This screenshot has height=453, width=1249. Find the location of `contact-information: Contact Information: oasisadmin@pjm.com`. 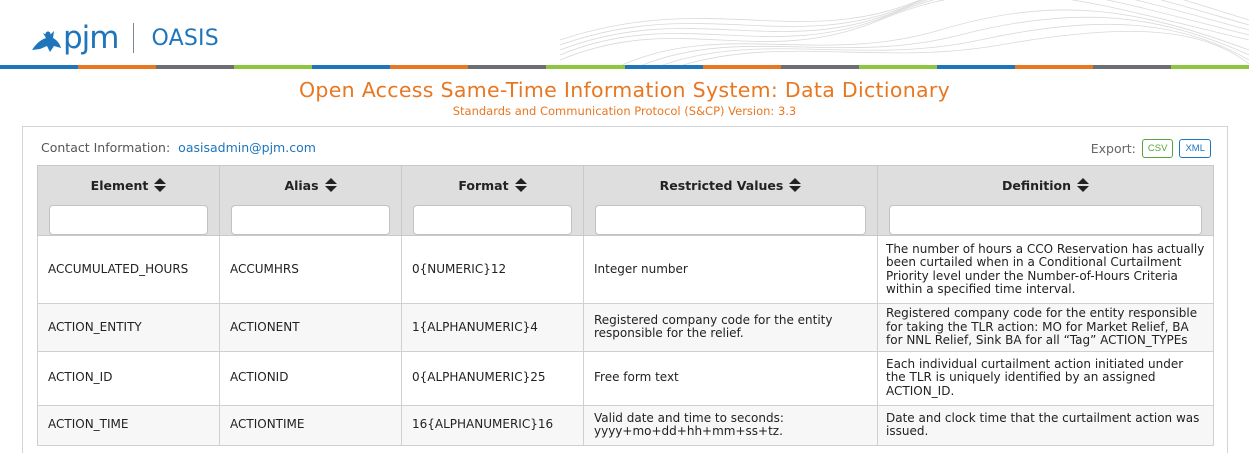

contact-information: Contact Information: oasisadmin@pjm.com is located at coordinates (178, 147).